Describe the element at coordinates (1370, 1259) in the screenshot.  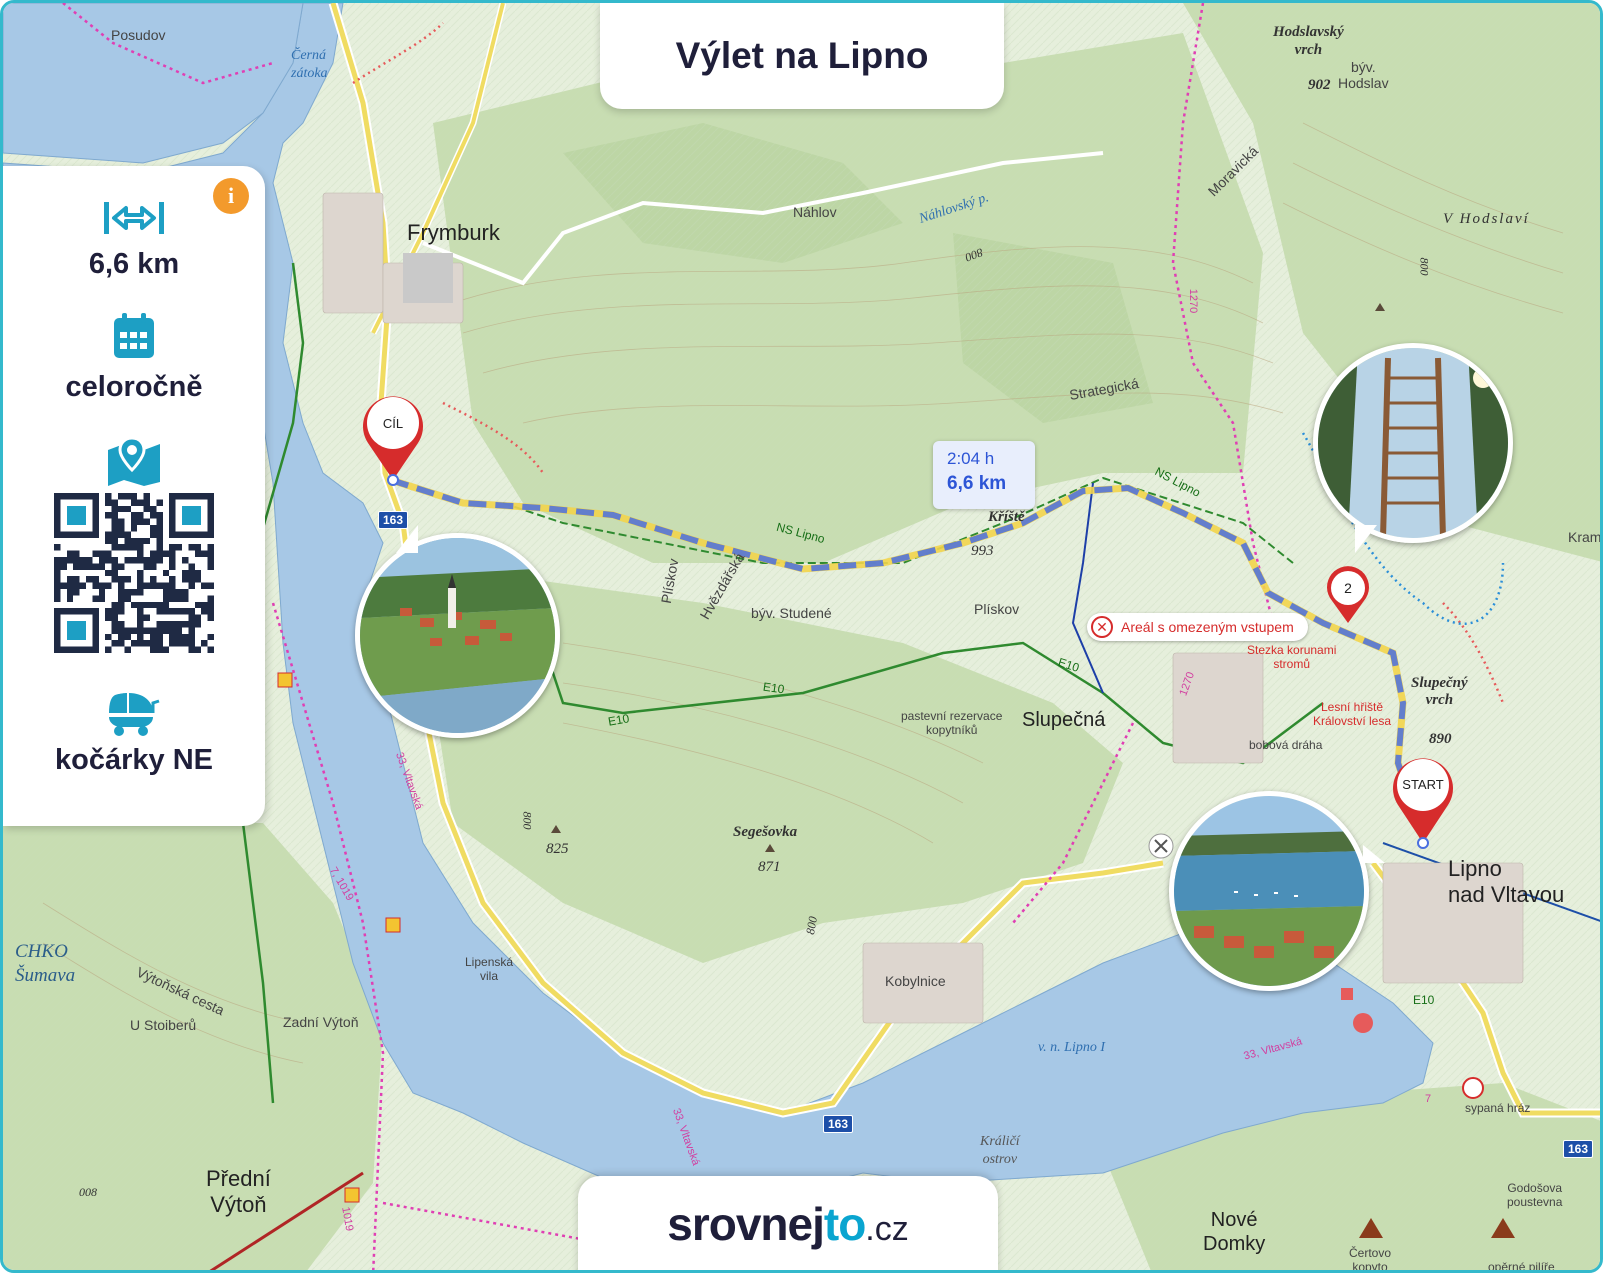
I see `label-certovo-kopyto: Čertovo kopyto` at that location.